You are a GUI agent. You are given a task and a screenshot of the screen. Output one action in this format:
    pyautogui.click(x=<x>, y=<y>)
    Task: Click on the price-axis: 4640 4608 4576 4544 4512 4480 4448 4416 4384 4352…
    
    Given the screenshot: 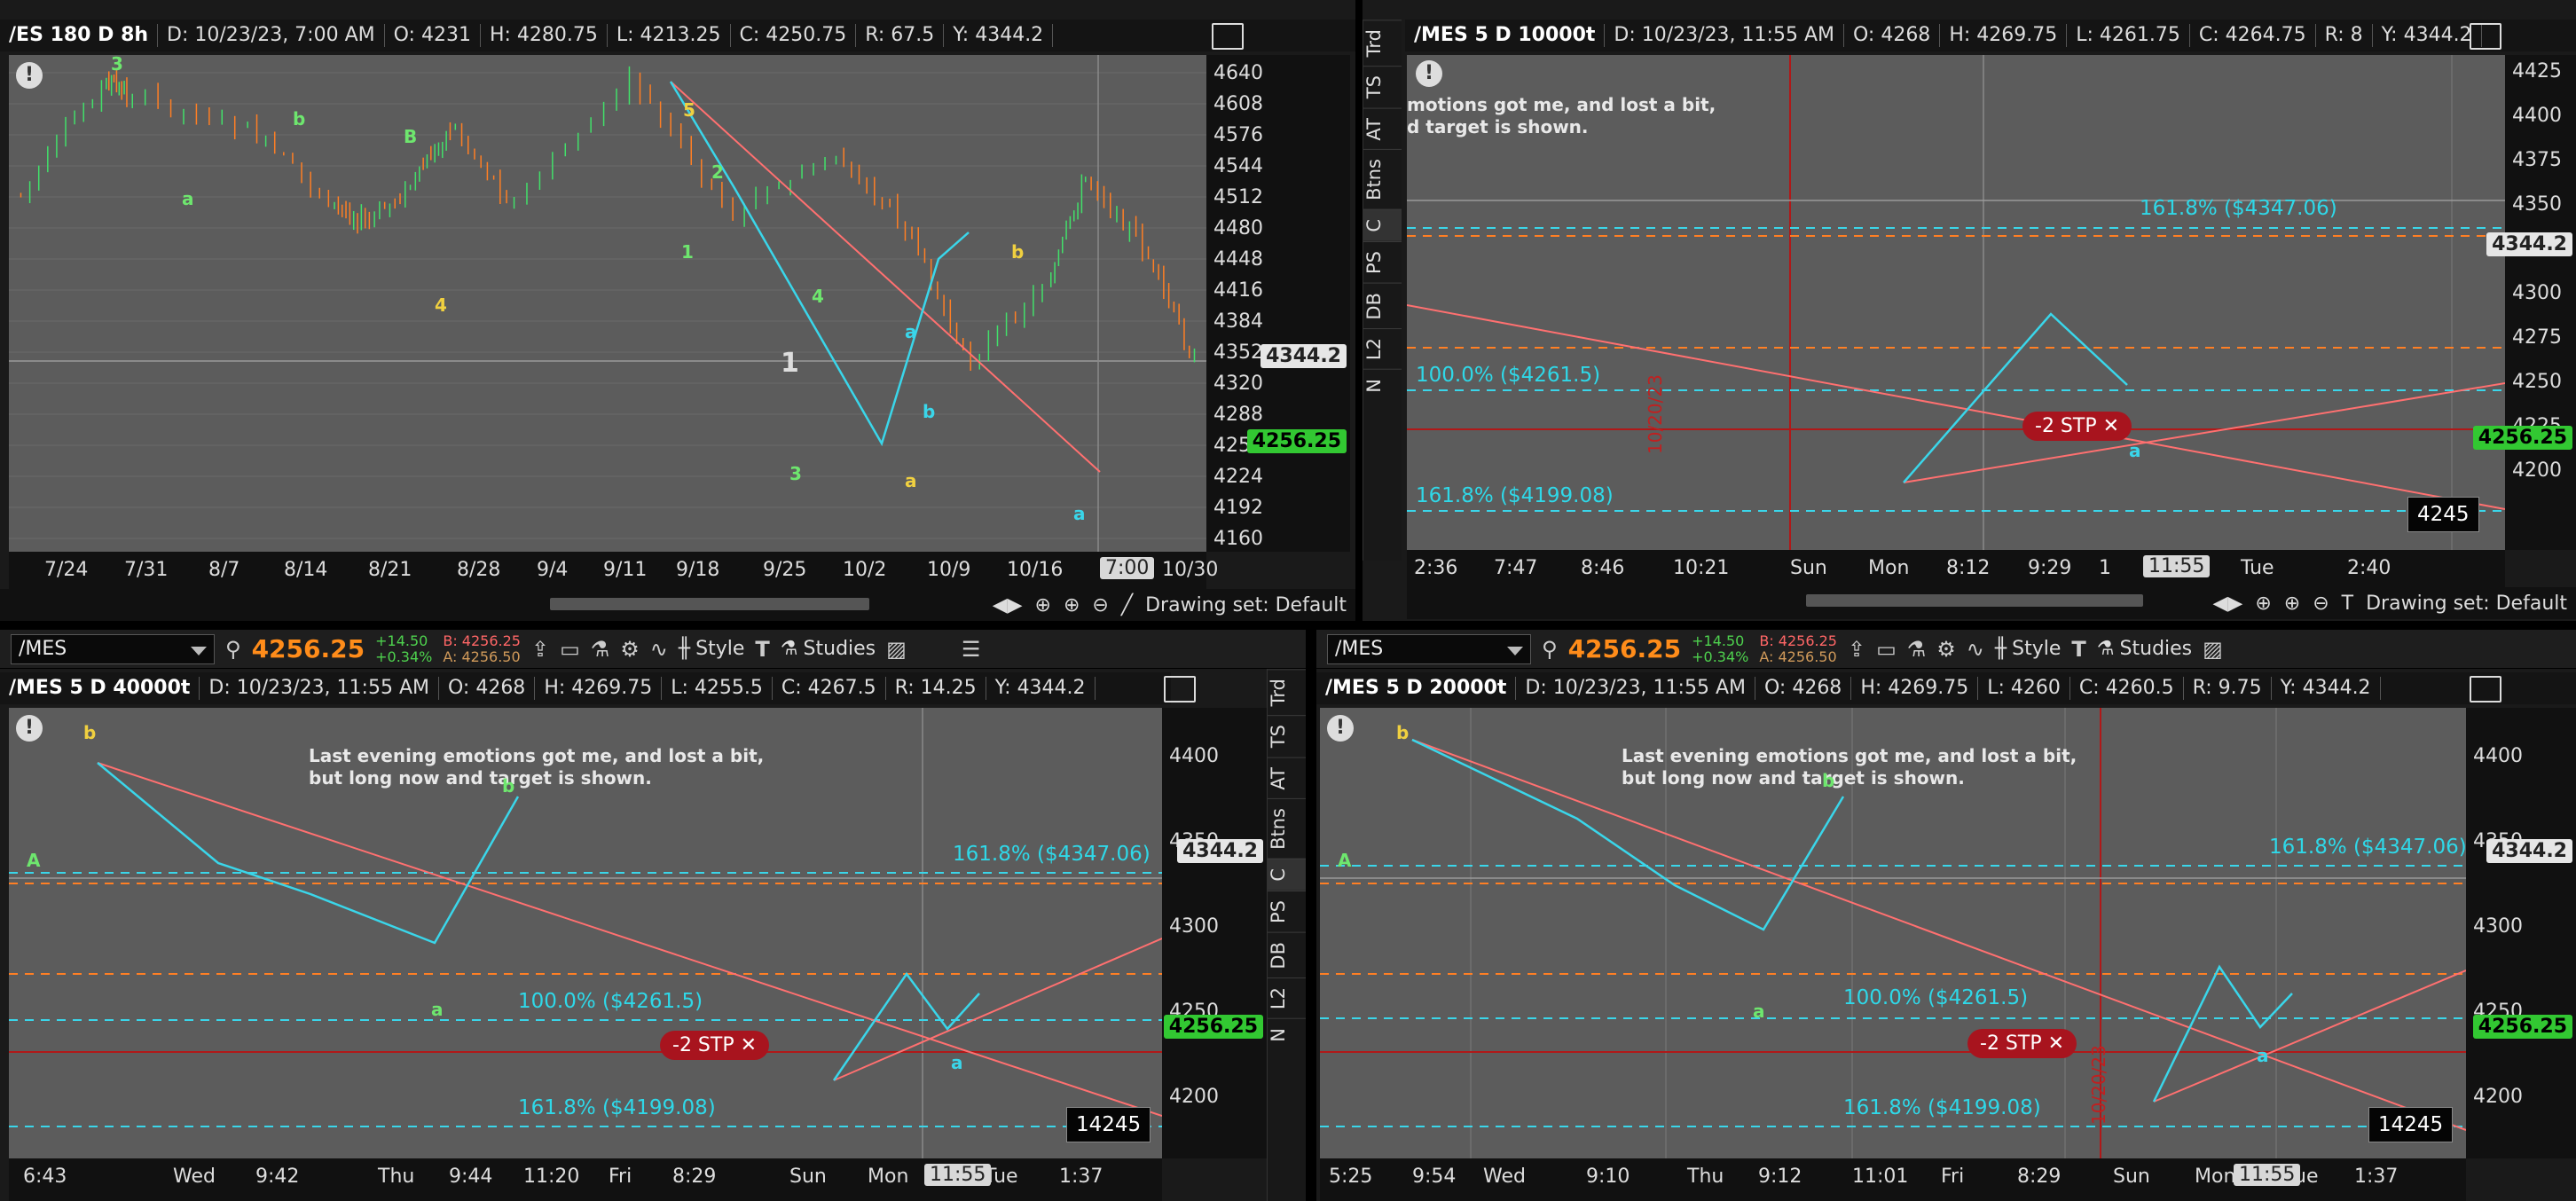 What is the action you would take?
    pyautogui.click(x=1278, y=303)
    